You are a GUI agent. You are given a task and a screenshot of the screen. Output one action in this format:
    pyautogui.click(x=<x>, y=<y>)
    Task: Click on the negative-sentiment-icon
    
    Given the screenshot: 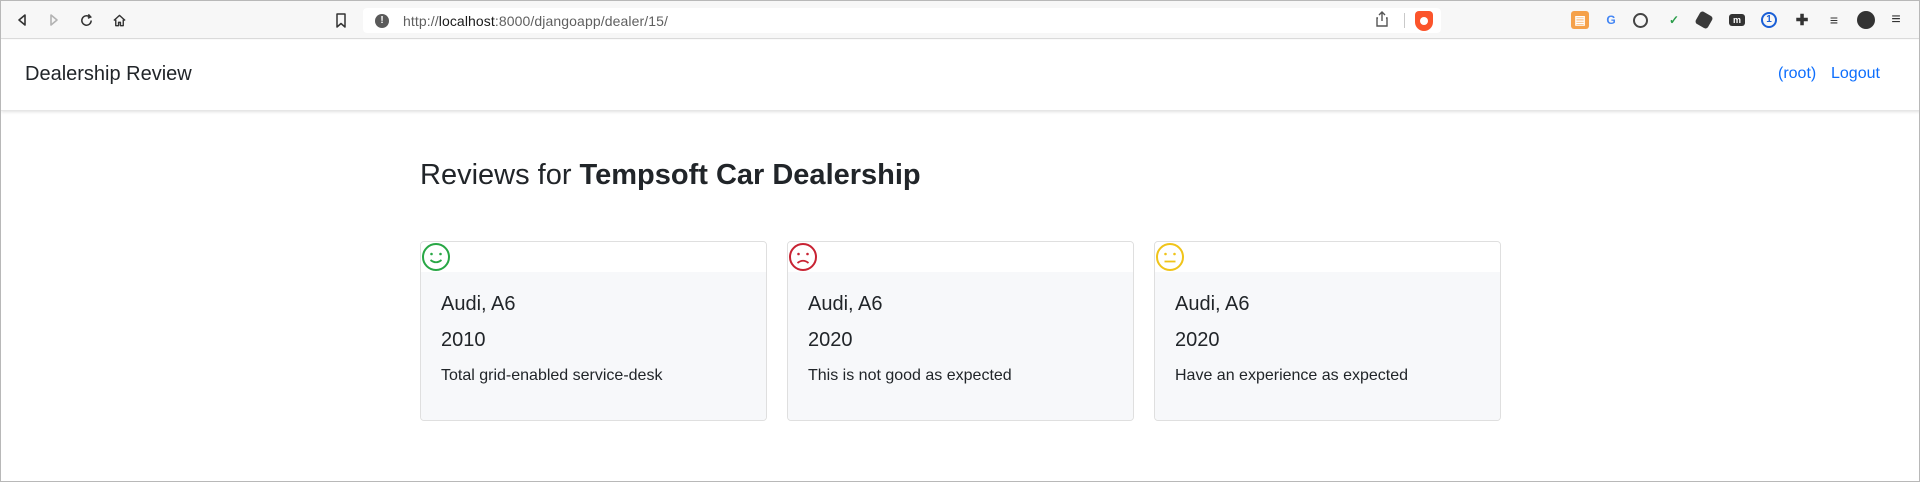 What is the action you would take?
    pyautogui.click(x=803, y=257)
    